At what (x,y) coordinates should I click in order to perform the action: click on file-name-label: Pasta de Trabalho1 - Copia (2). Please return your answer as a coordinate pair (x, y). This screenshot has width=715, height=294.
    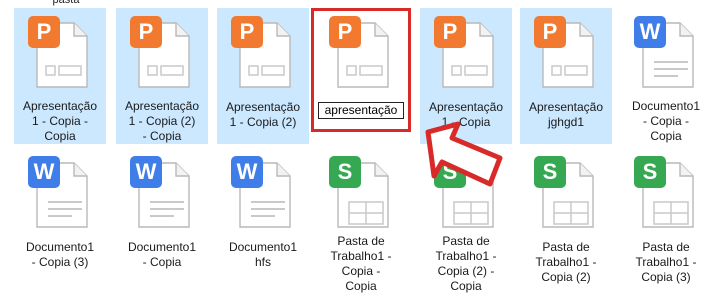
    Looking at the image, I should click on (566, 262).